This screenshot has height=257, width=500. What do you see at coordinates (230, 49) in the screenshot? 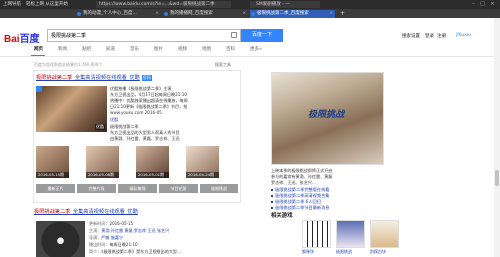
I see `tab-baike: 百科` at bounding box center [230, 49].